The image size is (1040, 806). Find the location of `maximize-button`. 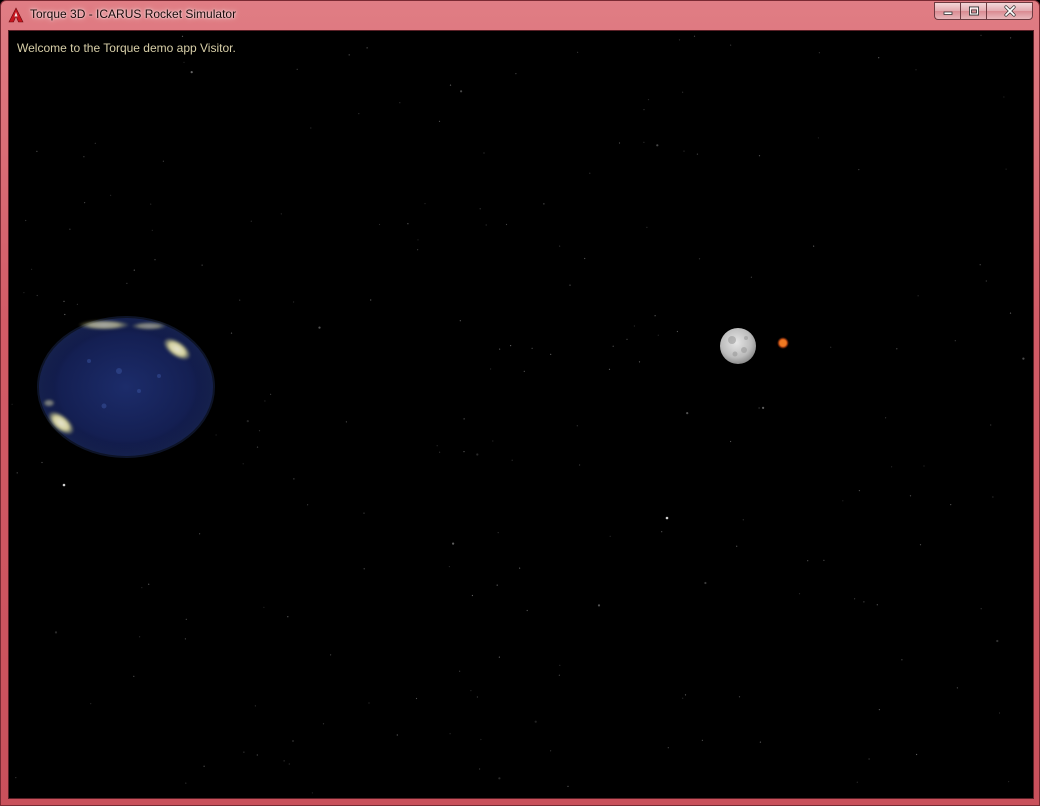

maximize-button is located at coordinates (973, 11).